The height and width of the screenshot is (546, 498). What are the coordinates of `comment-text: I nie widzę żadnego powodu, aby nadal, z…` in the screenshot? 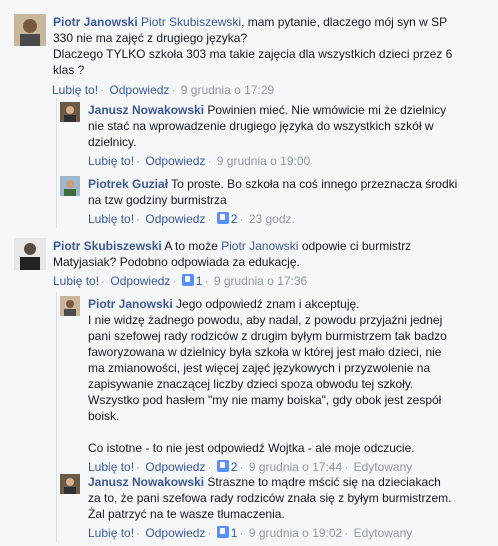 It's located at (265, 320).